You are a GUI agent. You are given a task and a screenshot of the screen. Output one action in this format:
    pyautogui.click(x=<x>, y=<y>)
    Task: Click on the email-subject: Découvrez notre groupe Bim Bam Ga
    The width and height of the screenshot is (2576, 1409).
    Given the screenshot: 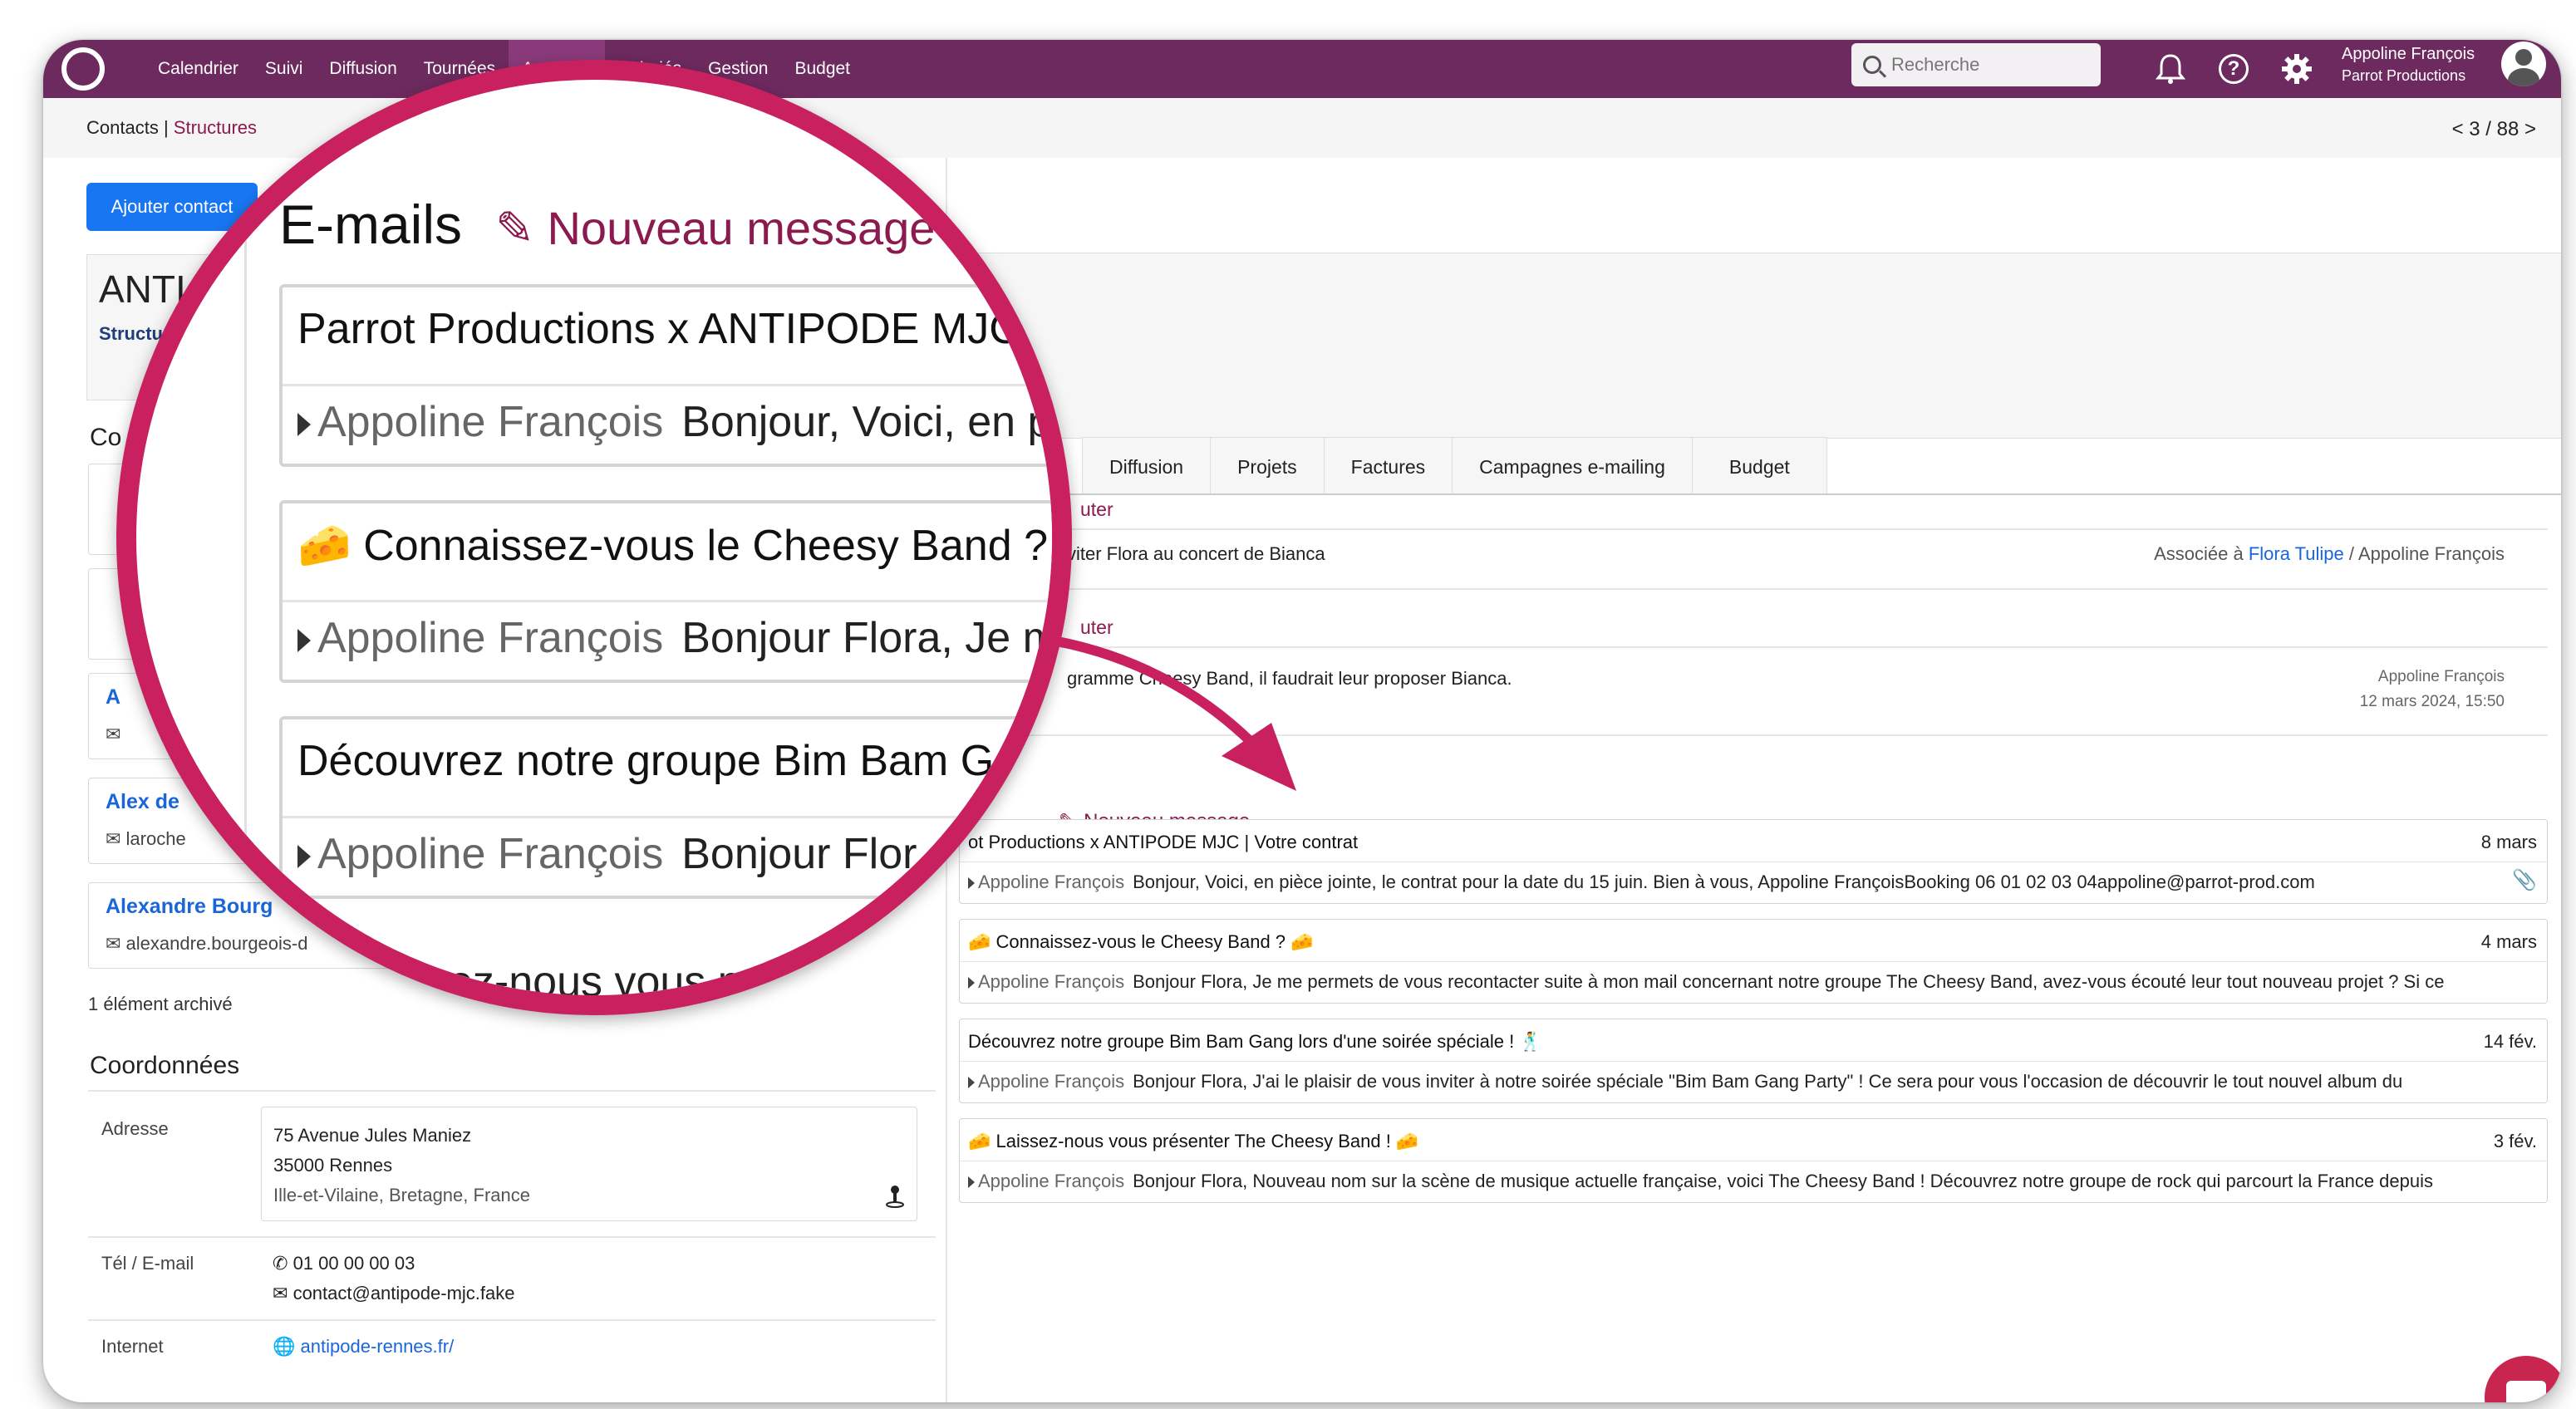 What is the action you would take?
    pyautogui.click(x=658, y=761)
    